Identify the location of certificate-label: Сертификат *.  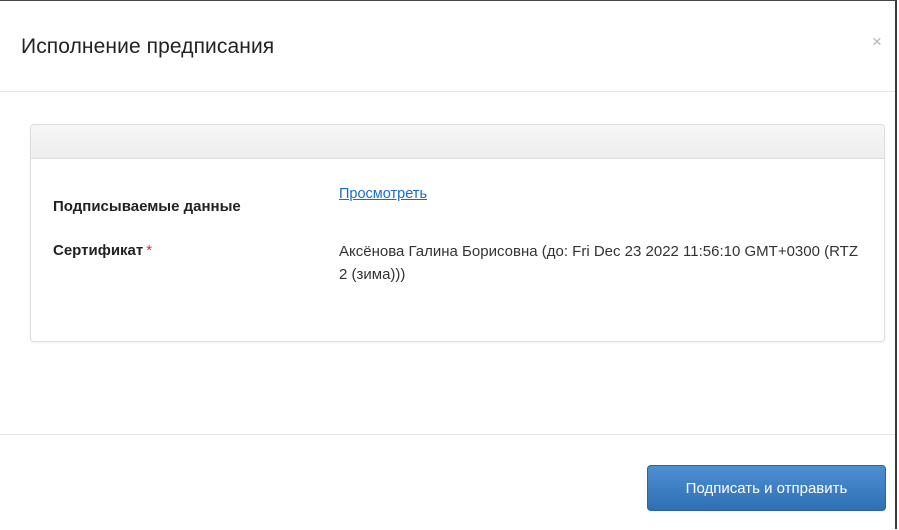
(102, 250).